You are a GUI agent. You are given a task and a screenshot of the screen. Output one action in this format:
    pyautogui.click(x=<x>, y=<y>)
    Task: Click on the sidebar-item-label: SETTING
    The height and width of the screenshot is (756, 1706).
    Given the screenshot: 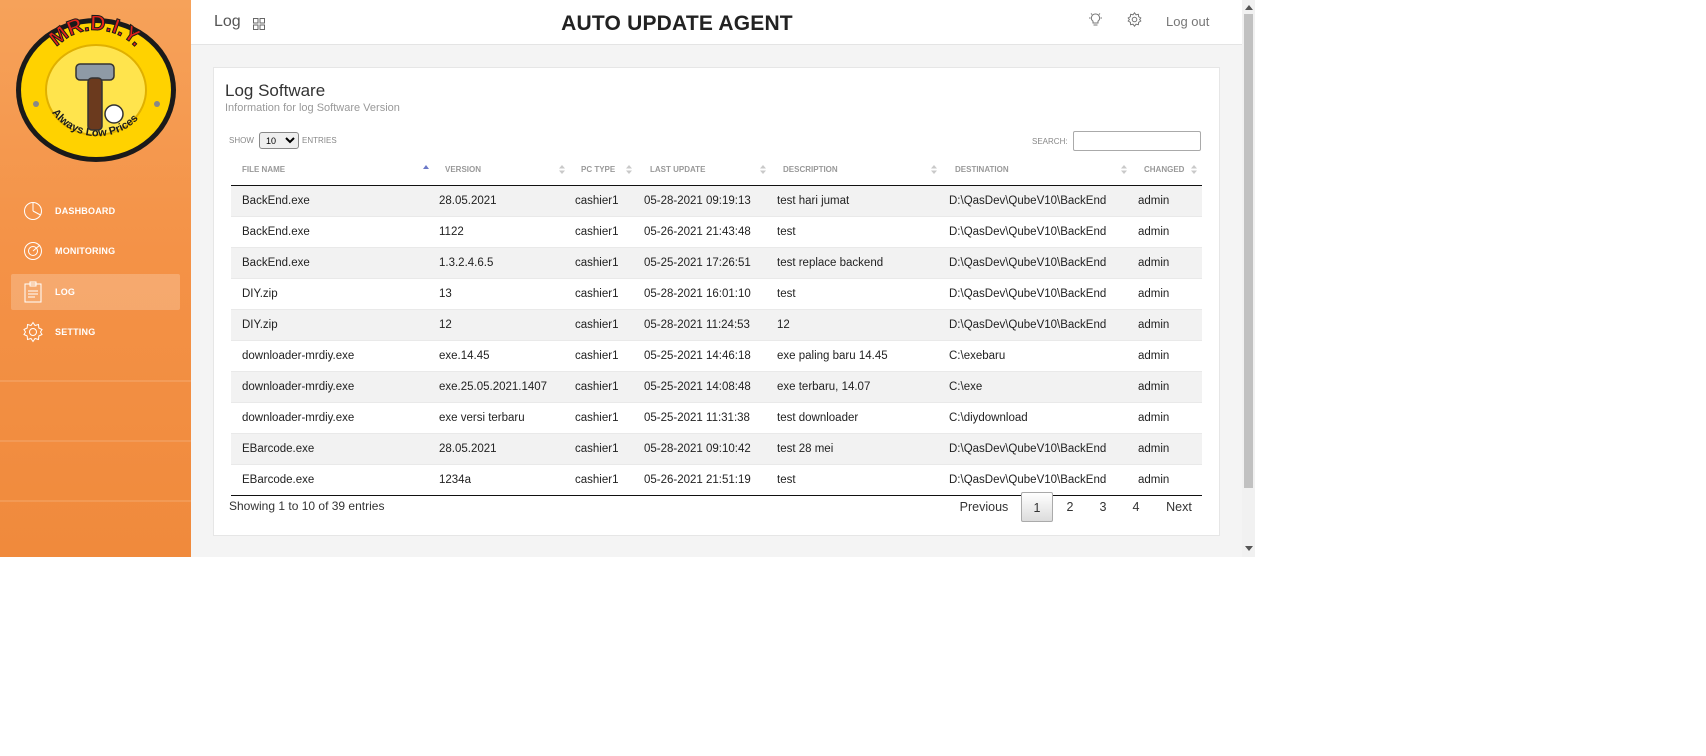 What is the action you would take?
    pyautogui.click(x=75, y=332)
    